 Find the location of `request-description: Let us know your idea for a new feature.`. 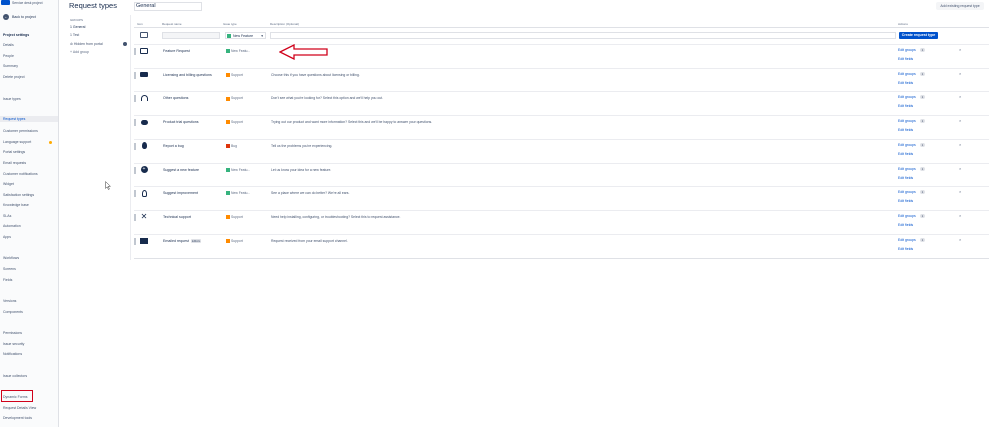

request-description: Let us know your idea for a new feature. is located at coordinates (301, 170).